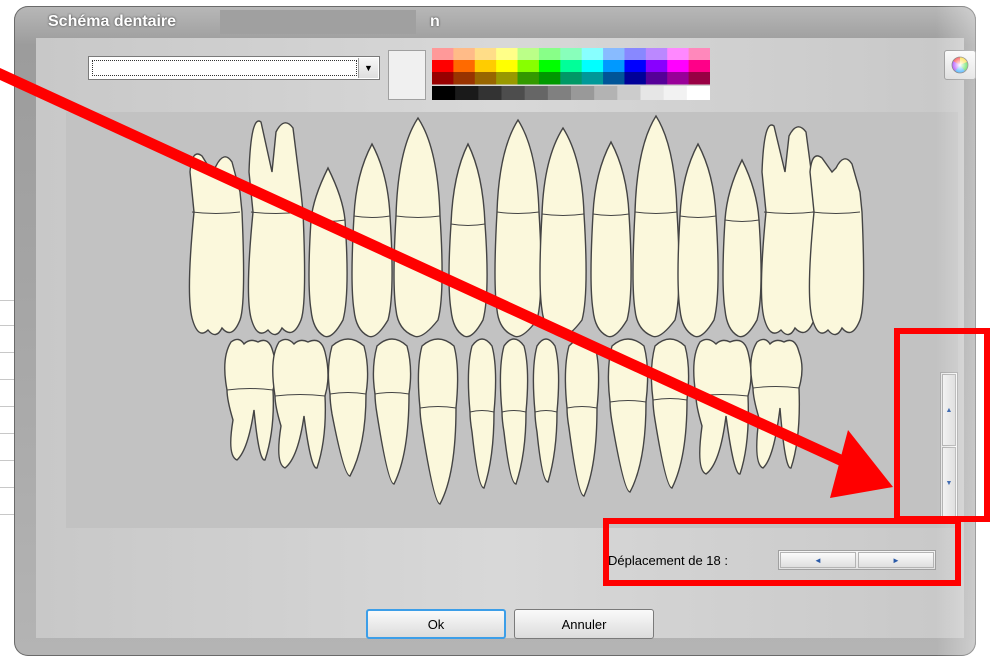 This screenshot has width=990, height=664. What do you see at coordinates (942, 425) in the screenshot?
I see `annotation-box-scrollbar` at bounding box center [942, 425].